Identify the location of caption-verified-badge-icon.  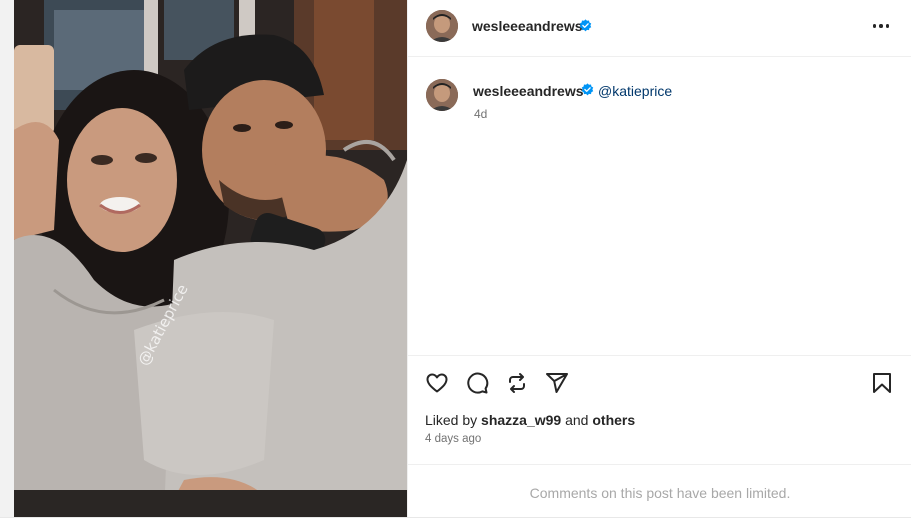
(587, 89).